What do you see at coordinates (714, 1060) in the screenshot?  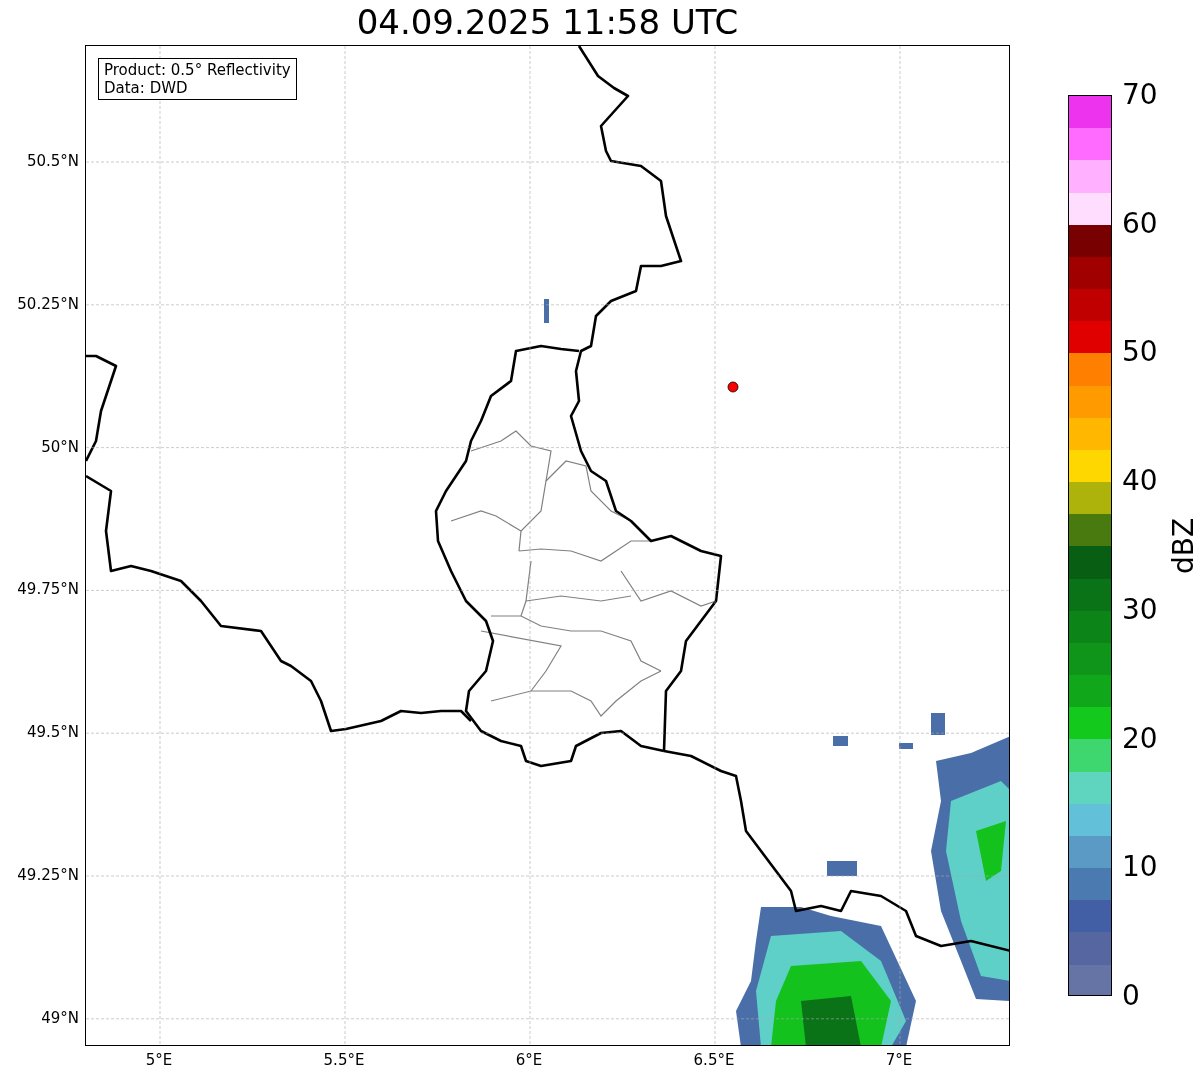 I see `longitude-label: 6.5°E` at bounding box center [714, 1060].